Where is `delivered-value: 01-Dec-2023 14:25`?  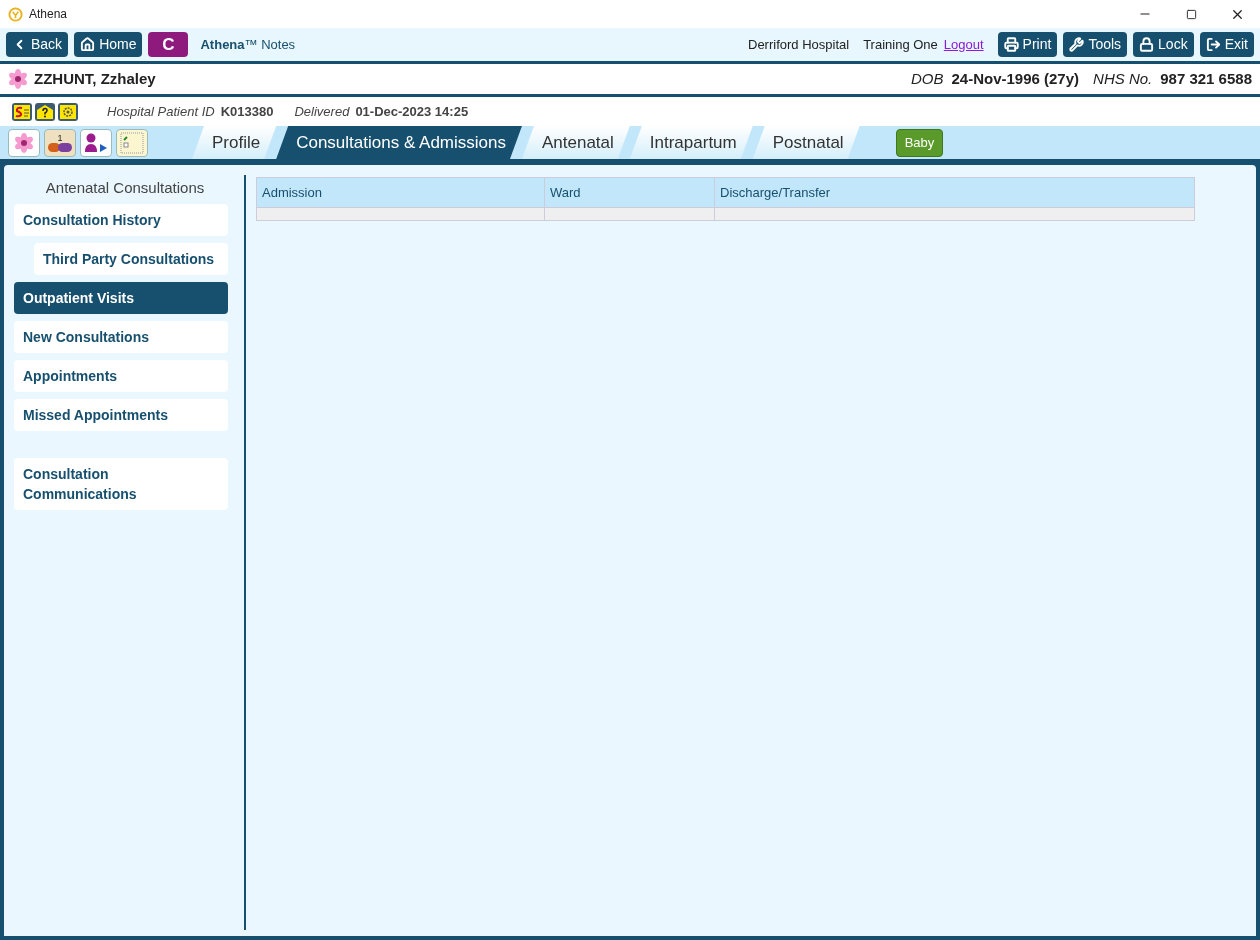
delivered-value: 01-Dec-2023 14:25 is located at coordinates (412, 111).